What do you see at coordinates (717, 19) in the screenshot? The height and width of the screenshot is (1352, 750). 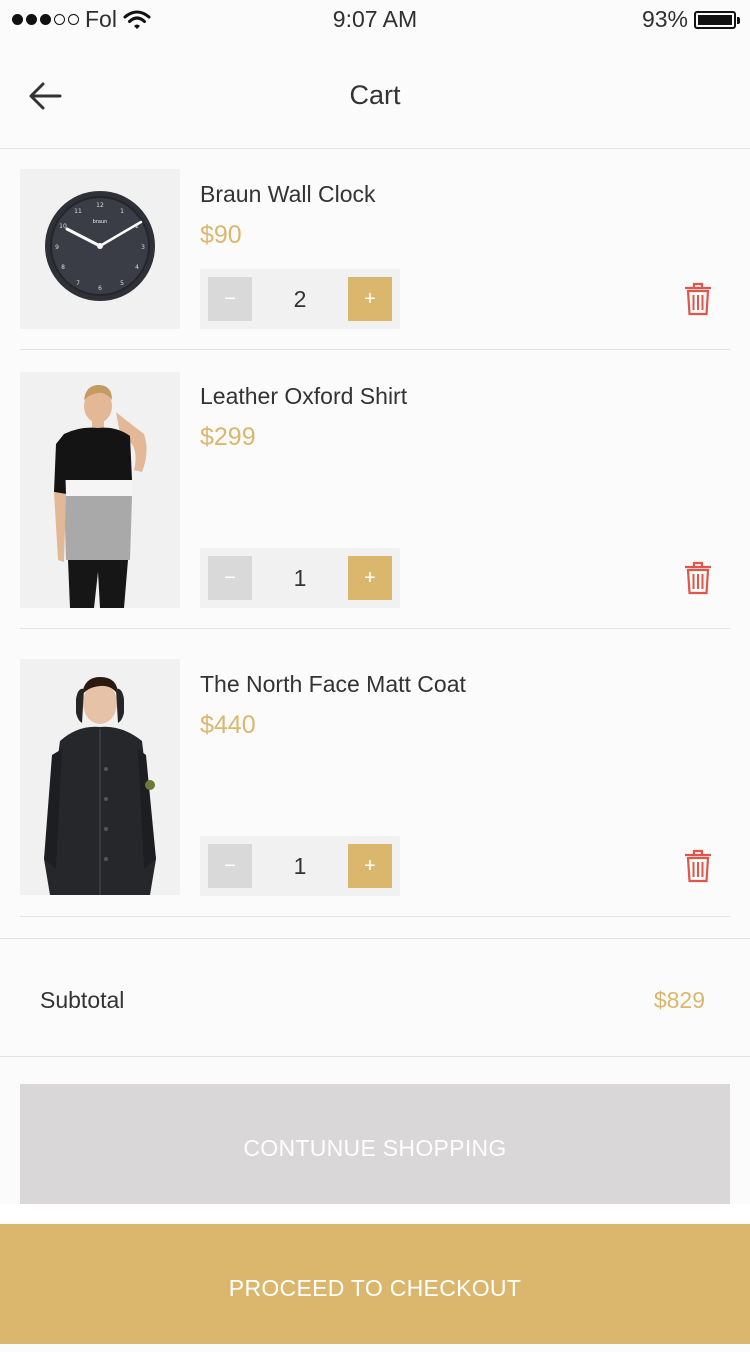 I see `battery-icon` at bounding box center [717, 19].